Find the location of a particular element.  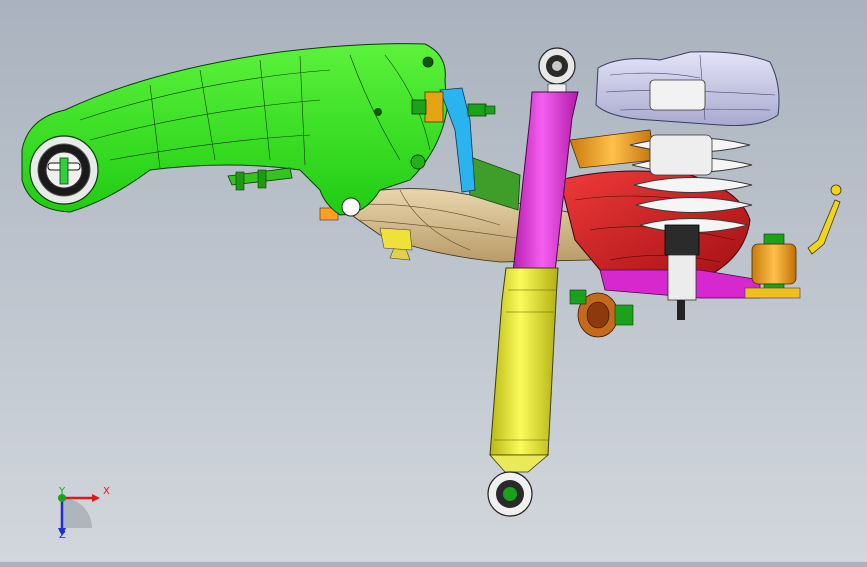

bushing-brown is located at coordinates (601, 313).